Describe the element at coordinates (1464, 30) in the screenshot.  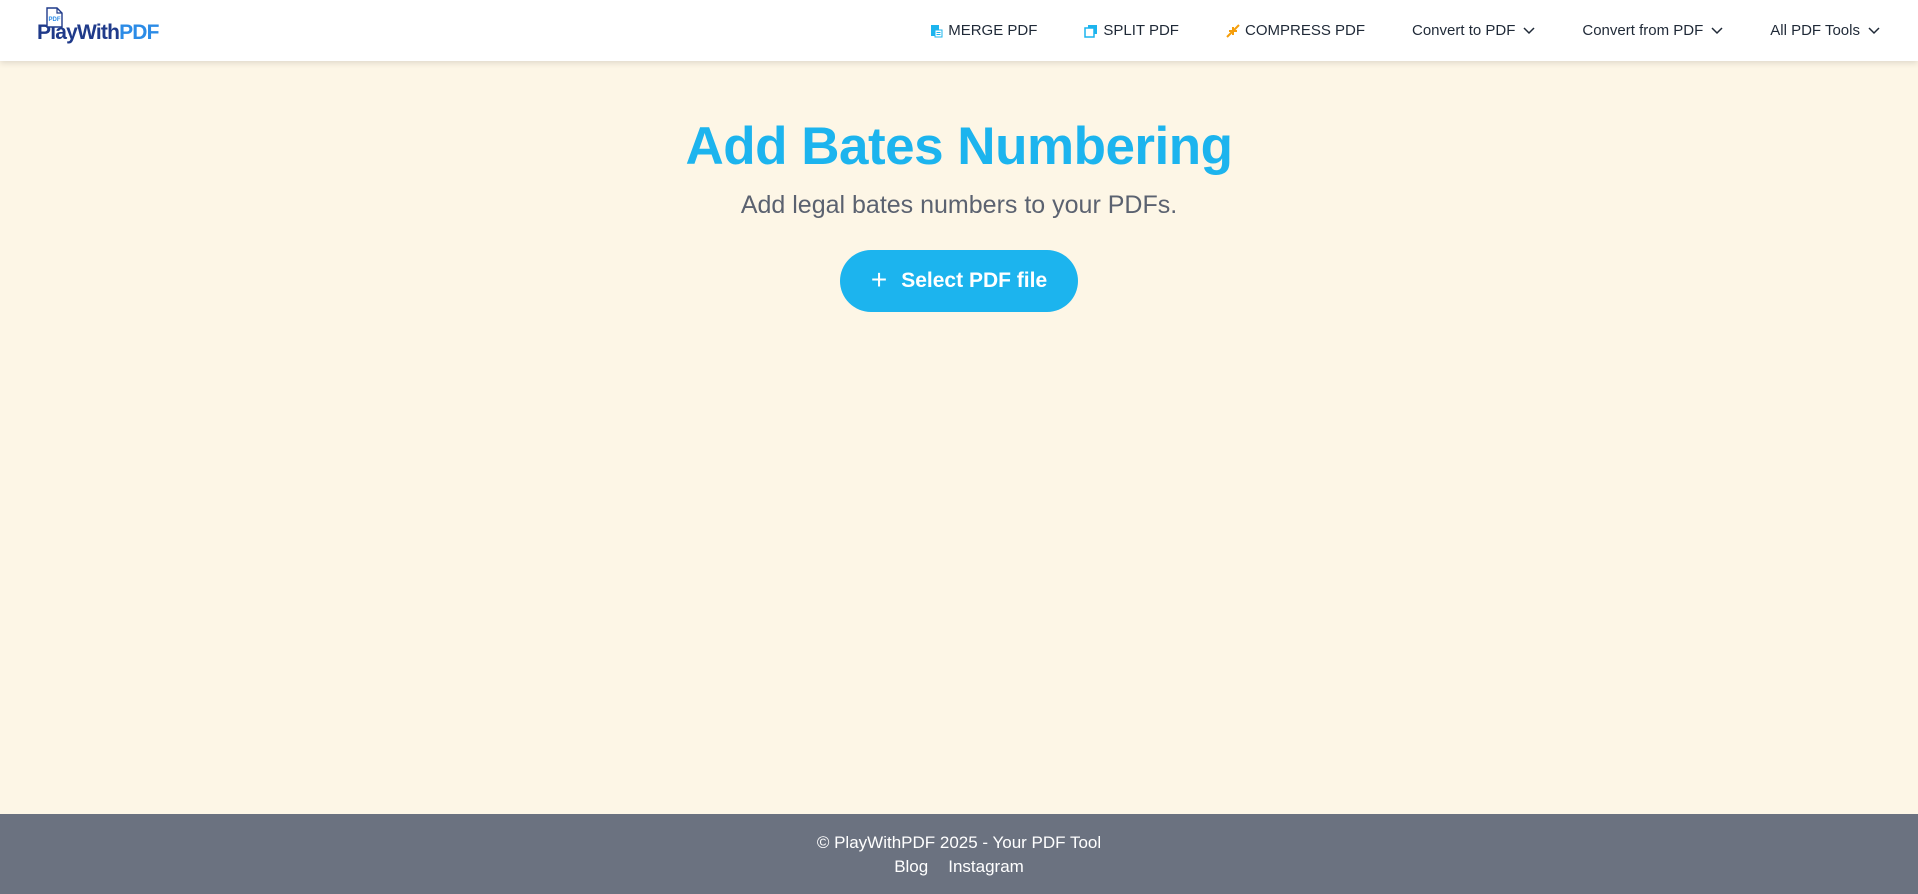
I see `nav-label: Convert to PDF` at that location.